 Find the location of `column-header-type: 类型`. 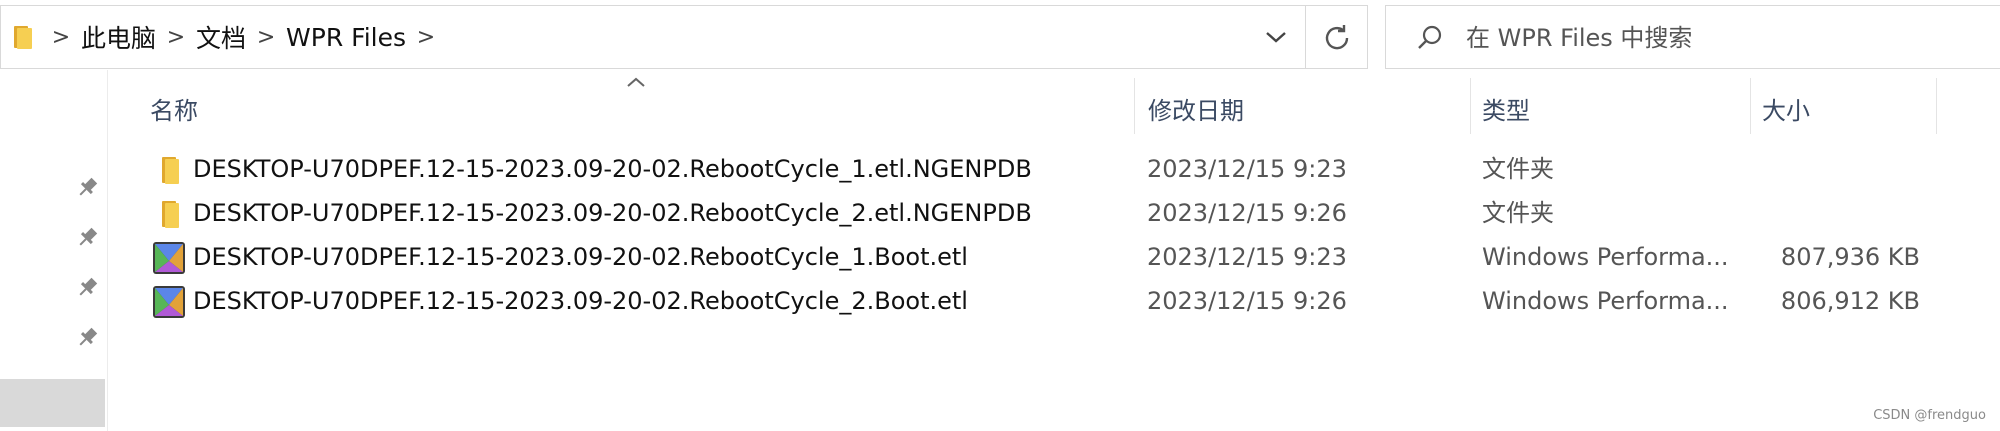

column-header-type: 类型 is located at coordinates (1506, 108).